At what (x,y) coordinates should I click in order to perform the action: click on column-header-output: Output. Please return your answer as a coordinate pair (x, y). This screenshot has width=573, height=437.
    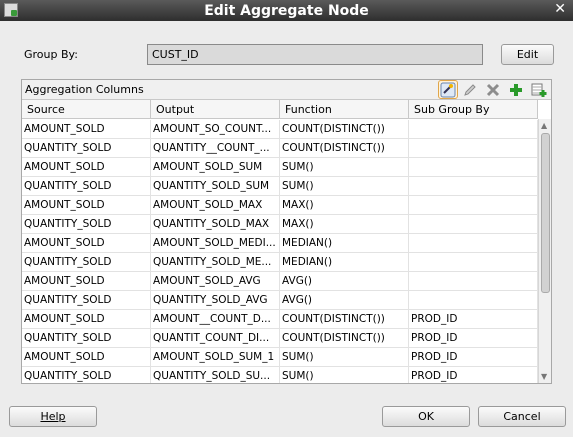
    Looking at the image, I should click on (215, 109).